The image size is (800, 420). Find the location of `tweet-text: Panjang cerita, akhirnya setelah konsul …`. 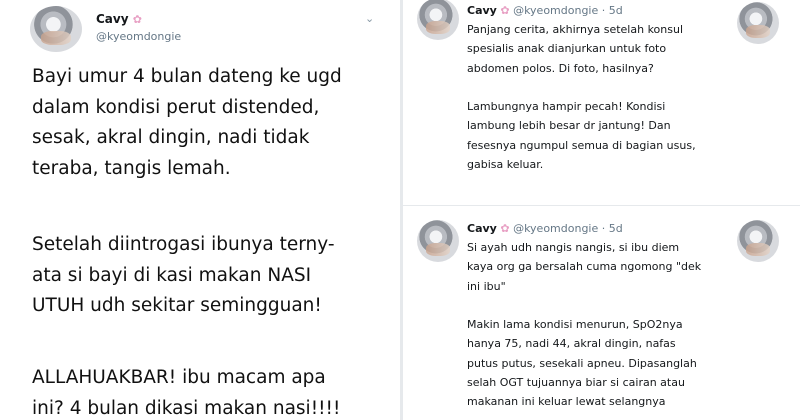

tweet-text: Panjang cerita, akhirnya setelah konsul … is located at coordinates (581, 97).